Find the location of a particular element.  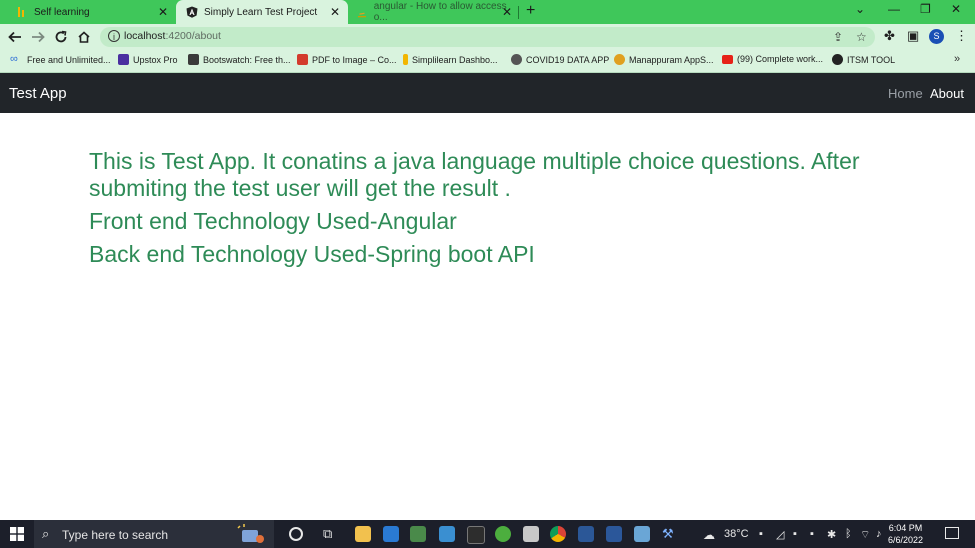

bookmarks-overflow-icon: » is located at coordinates (957, 59).